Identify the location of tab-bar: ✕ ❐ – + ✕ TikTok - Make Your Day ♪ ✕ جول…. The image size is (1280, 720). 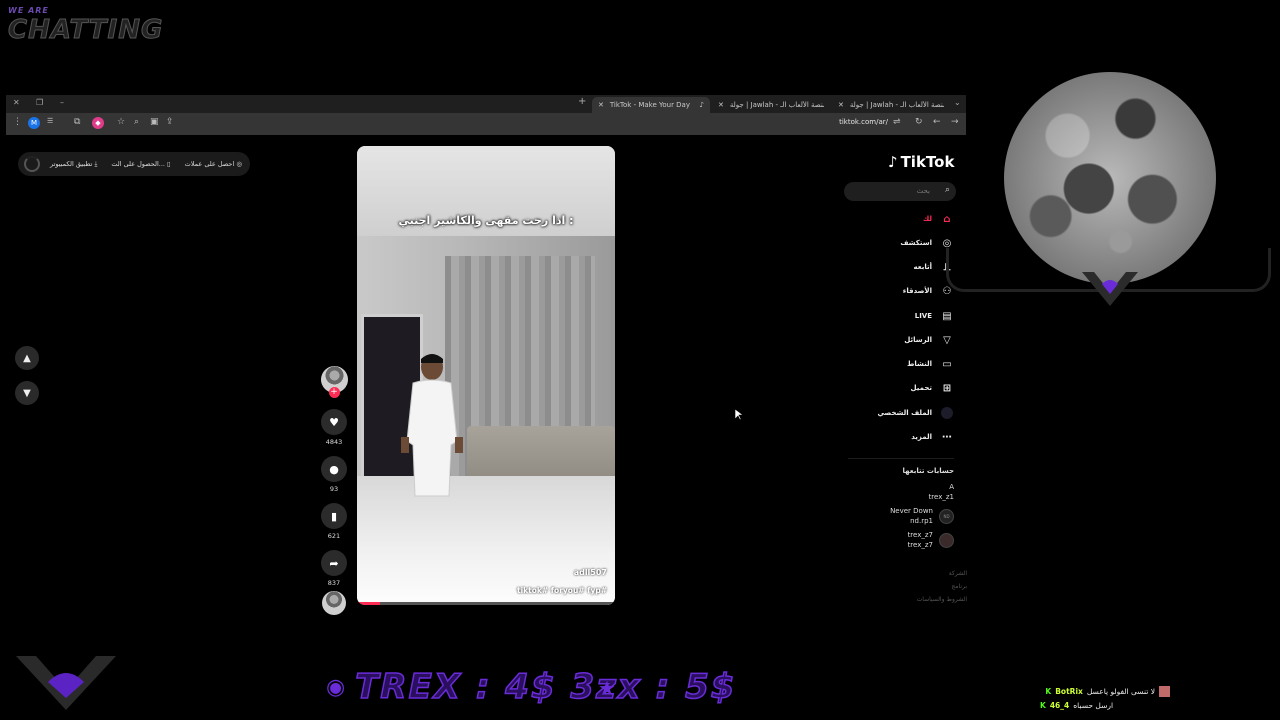
(486, 104).